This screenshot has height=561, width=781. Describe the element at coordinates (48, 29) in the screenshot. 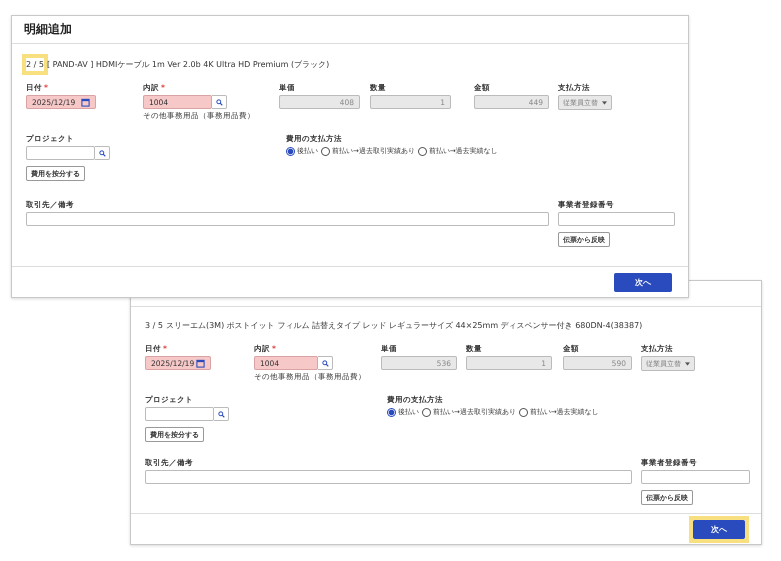

I see `dialog-title: 明細追加` at that location.